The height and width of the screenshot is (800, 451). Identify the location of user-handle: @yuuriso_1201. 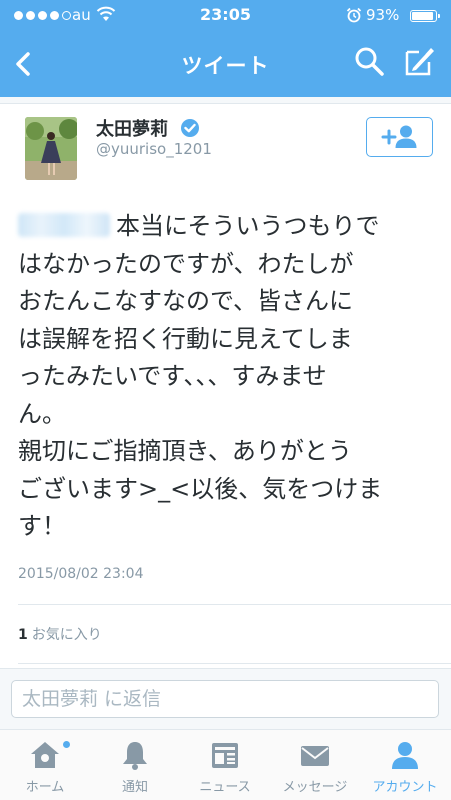
(154, 149).